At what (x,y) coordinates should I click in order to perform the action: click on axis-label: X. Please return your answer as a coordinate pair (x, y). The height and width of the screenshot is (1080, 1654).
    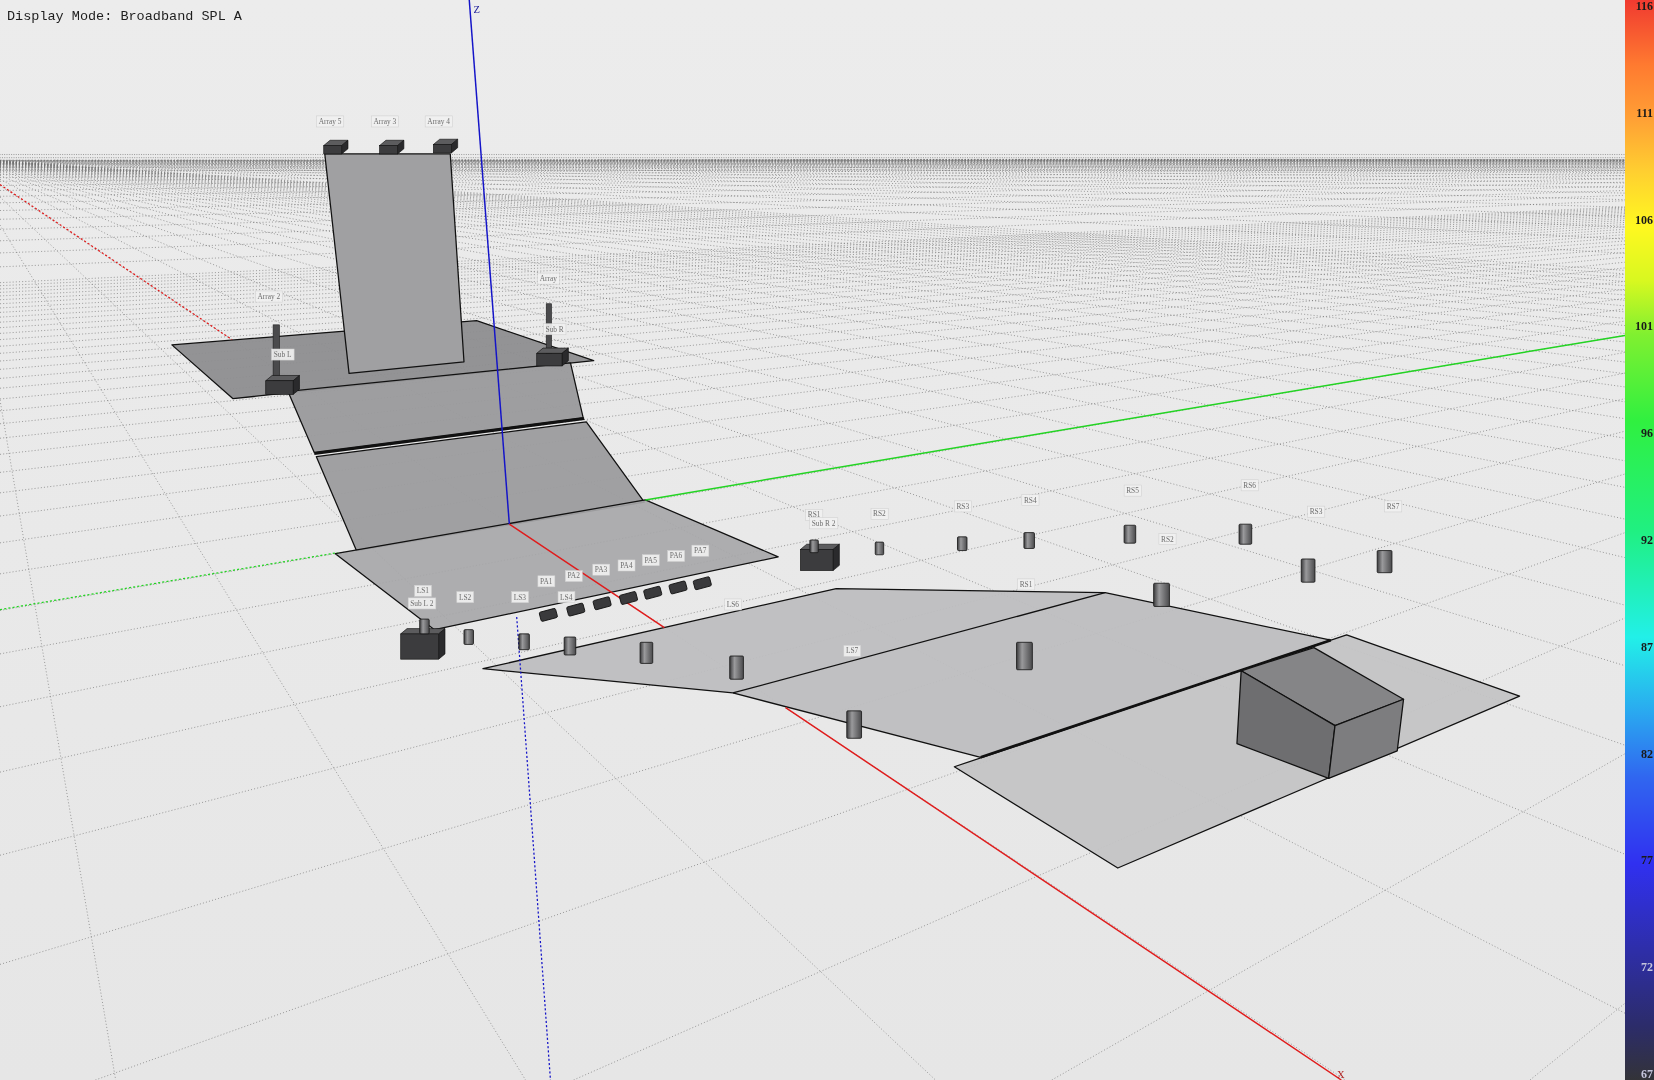
    Looking at the image, I should click on (1341, 1074).